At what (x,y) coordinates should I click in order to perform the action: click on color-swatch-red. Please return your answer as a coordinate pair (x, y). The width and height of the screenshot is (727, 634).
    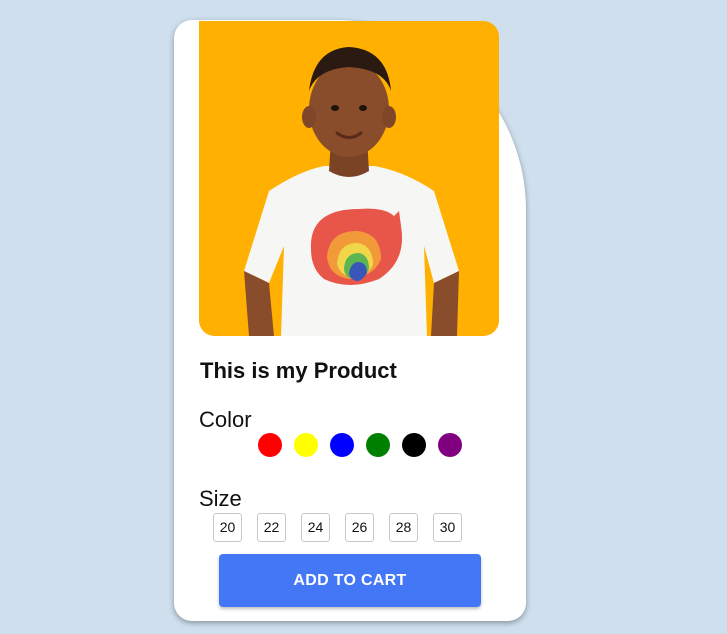
    Looking at the image, I should click on (270, 445).